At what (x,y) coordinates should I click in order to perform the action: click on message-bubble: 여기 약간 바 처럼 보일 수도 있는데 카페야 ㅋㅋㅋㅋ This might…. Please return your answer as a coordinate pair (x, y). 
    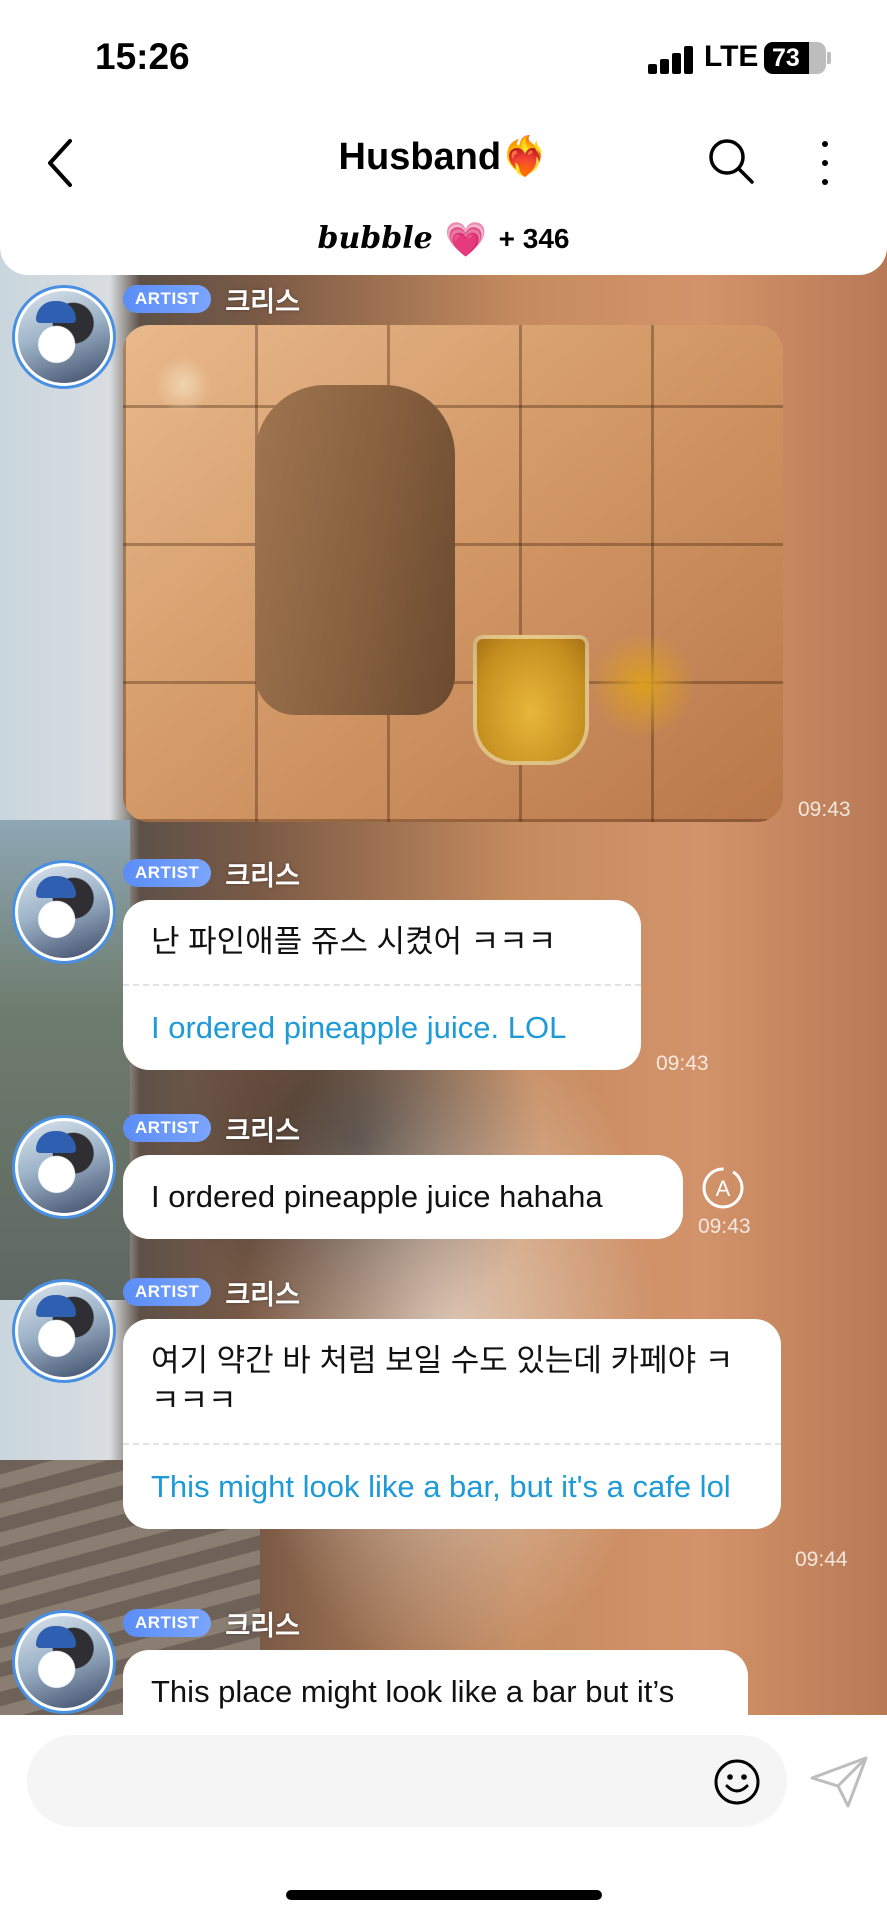
    Looking at the image, I should click on (452, 1424).